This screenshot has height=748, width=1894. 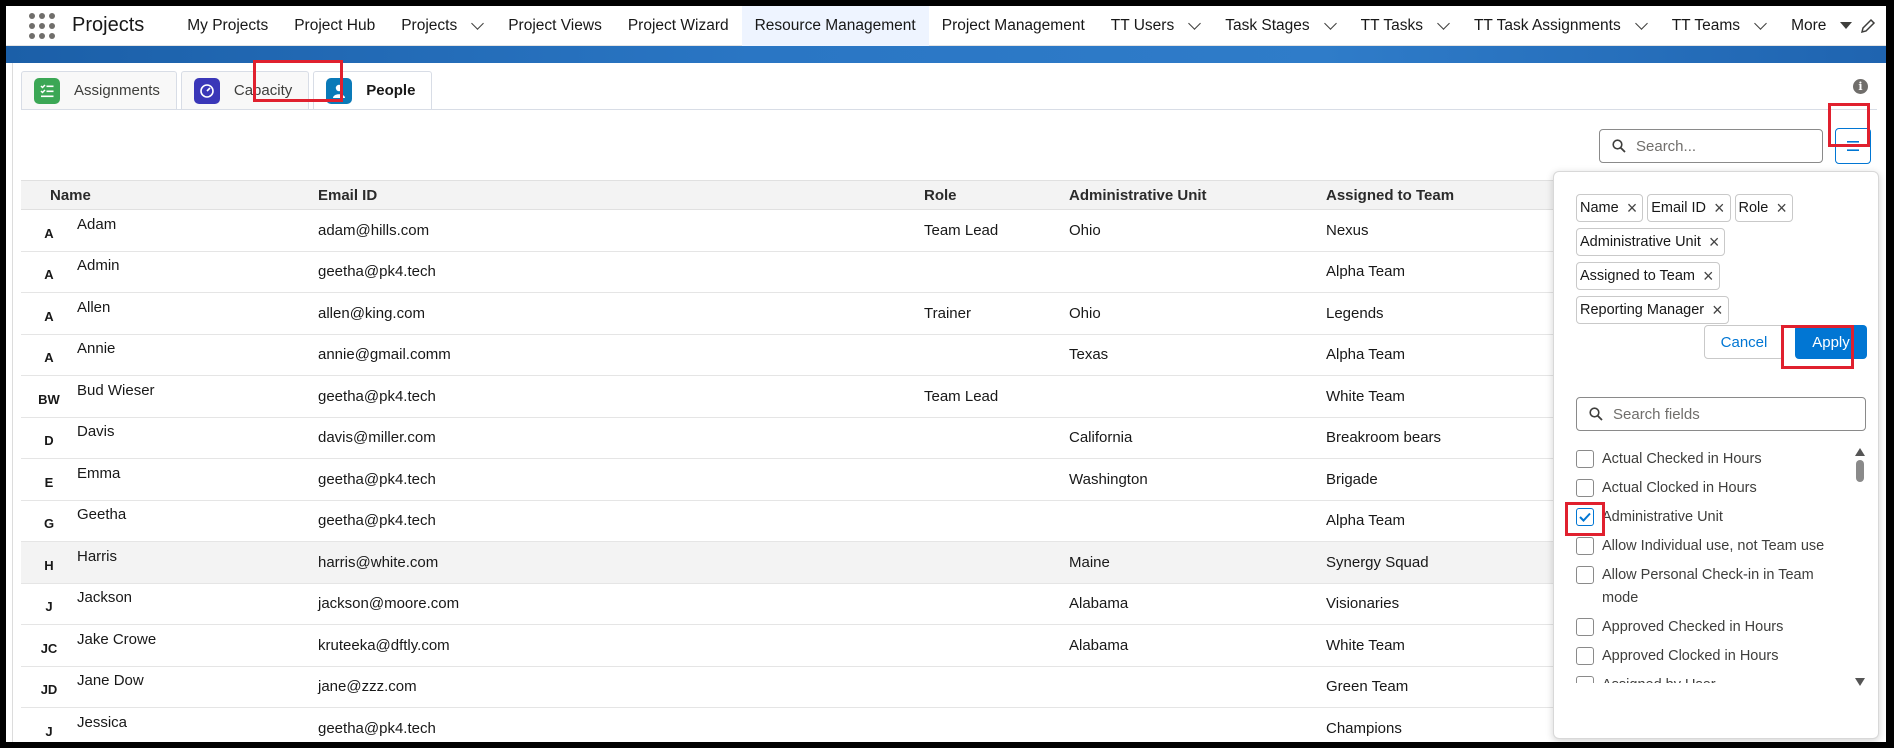 I want to click on person-name: Geetha, so click(x=101, y=514).